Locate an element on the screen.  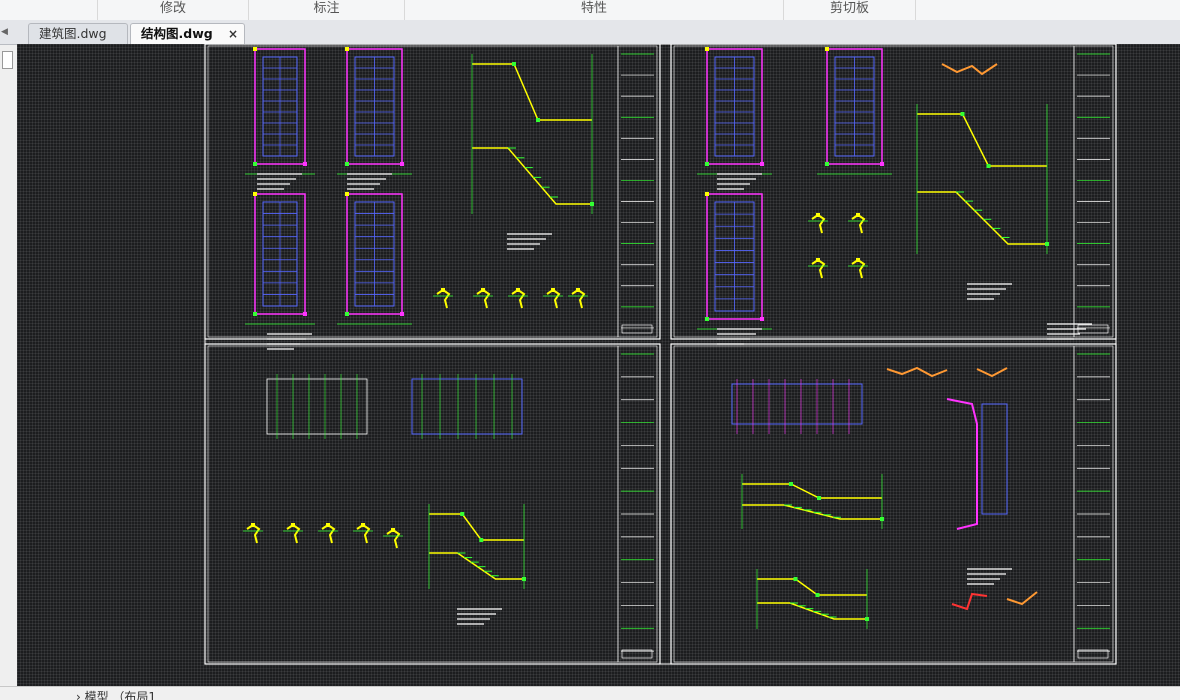
ribbon-group-clipboard: 剪切板 is located at coordinates (849, 10).